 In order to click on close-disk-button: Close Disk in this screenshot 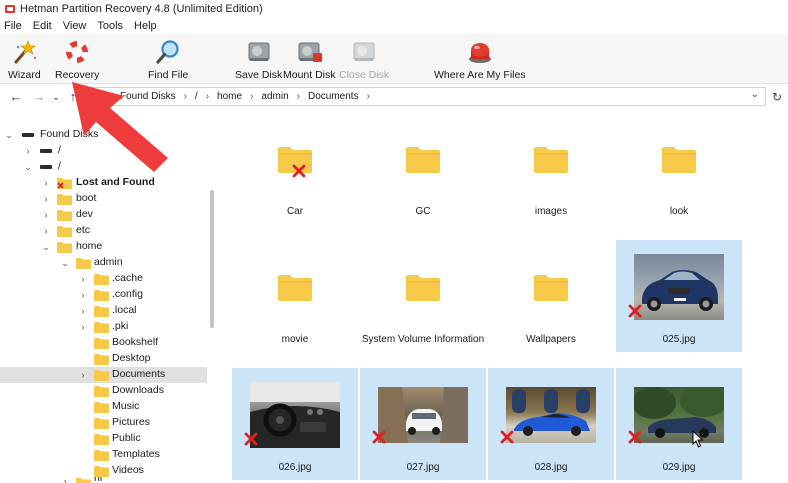, I will do `click(364, 59)`.